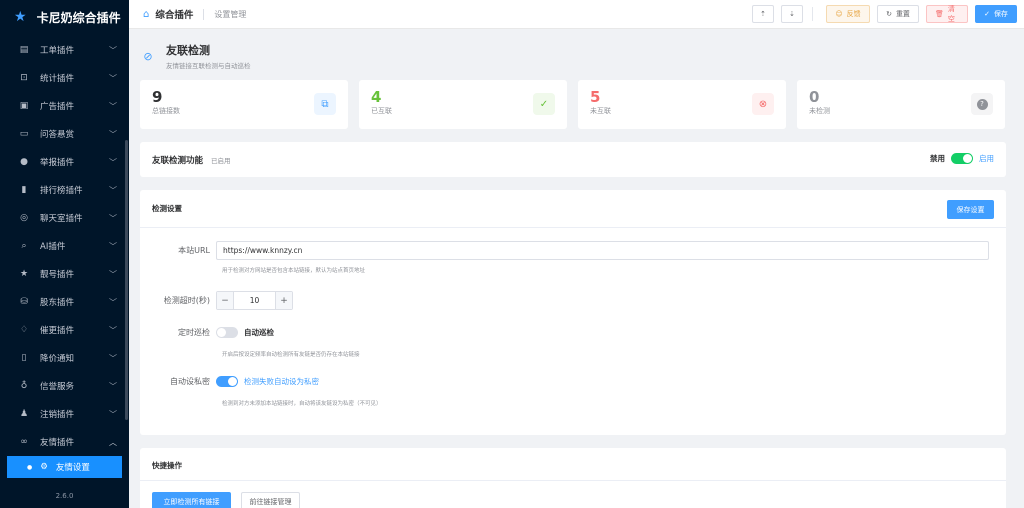 The image size is (1024, 508). I want to click on sidebar-item: ⊡ 统计插件 ﹀, so click(64, 78).